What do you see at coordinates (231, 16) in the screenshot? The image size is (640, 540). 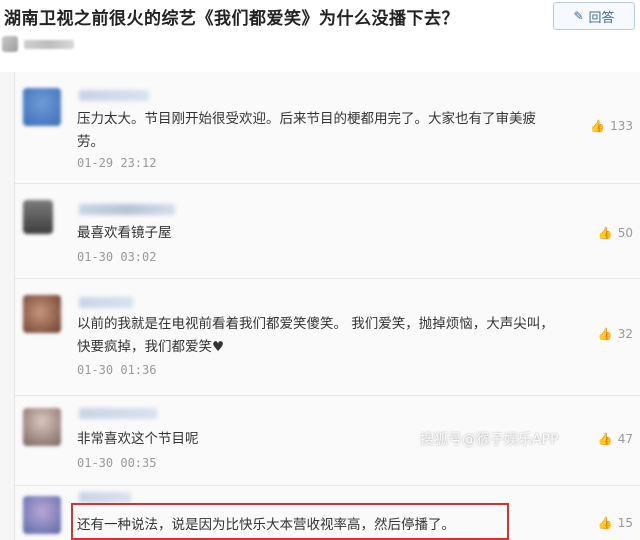 I see `question-title: 湖南卫视之前很火的综艺《我们都爱笑》为什么没播下去？` at bounding box center [231, 16].